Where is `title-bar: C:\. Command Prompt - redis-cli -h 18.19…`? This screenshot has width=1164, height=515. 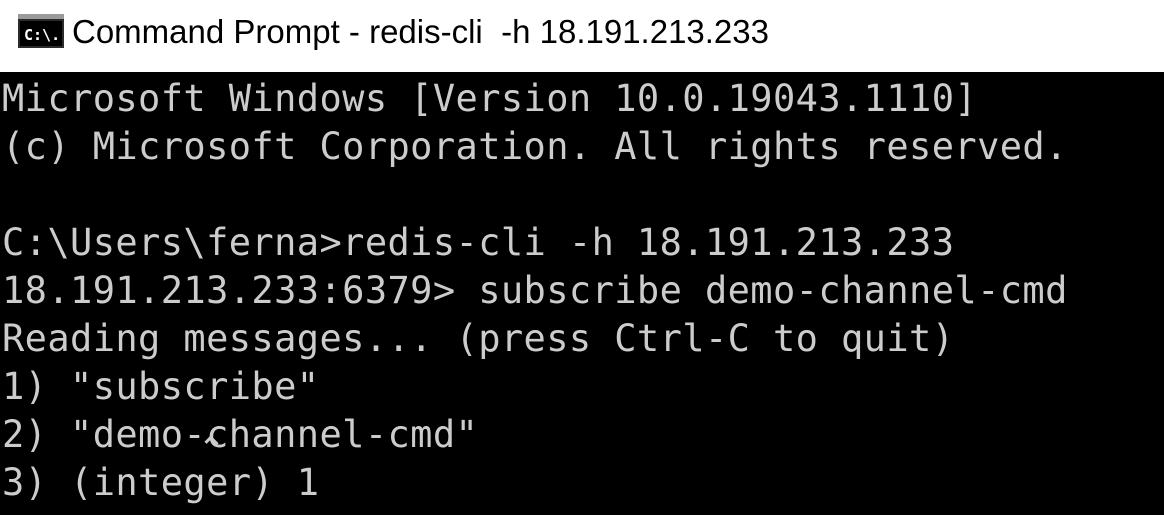 title-bar: C:\. Command Prompt - redis-cli -h 18.19… is located at coordinates (582, 36).